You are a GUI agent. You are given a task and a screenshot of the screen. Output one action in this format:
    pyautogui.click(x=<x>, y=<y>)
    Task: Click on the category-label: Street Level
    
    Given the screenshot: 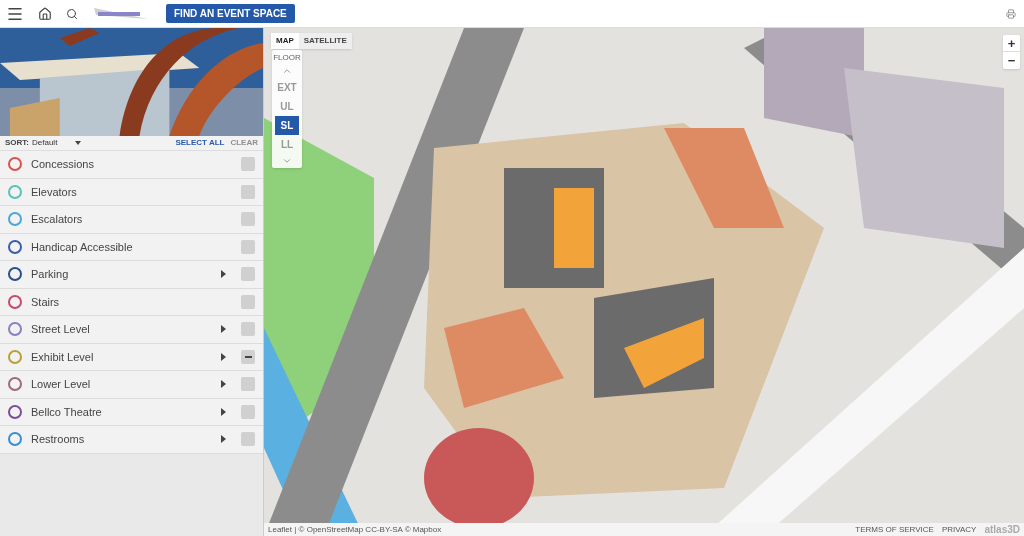 What is the action you would take?
    pyautogui.click(x=61, y=329)
    